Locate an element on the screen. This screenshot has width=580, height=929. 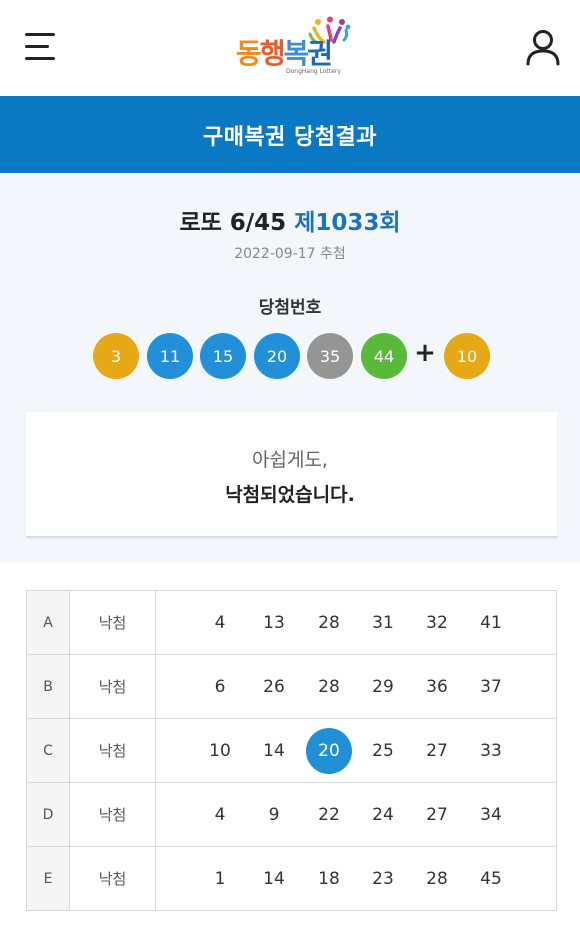
ticket-letter: B is located at coordinates (48, 686).